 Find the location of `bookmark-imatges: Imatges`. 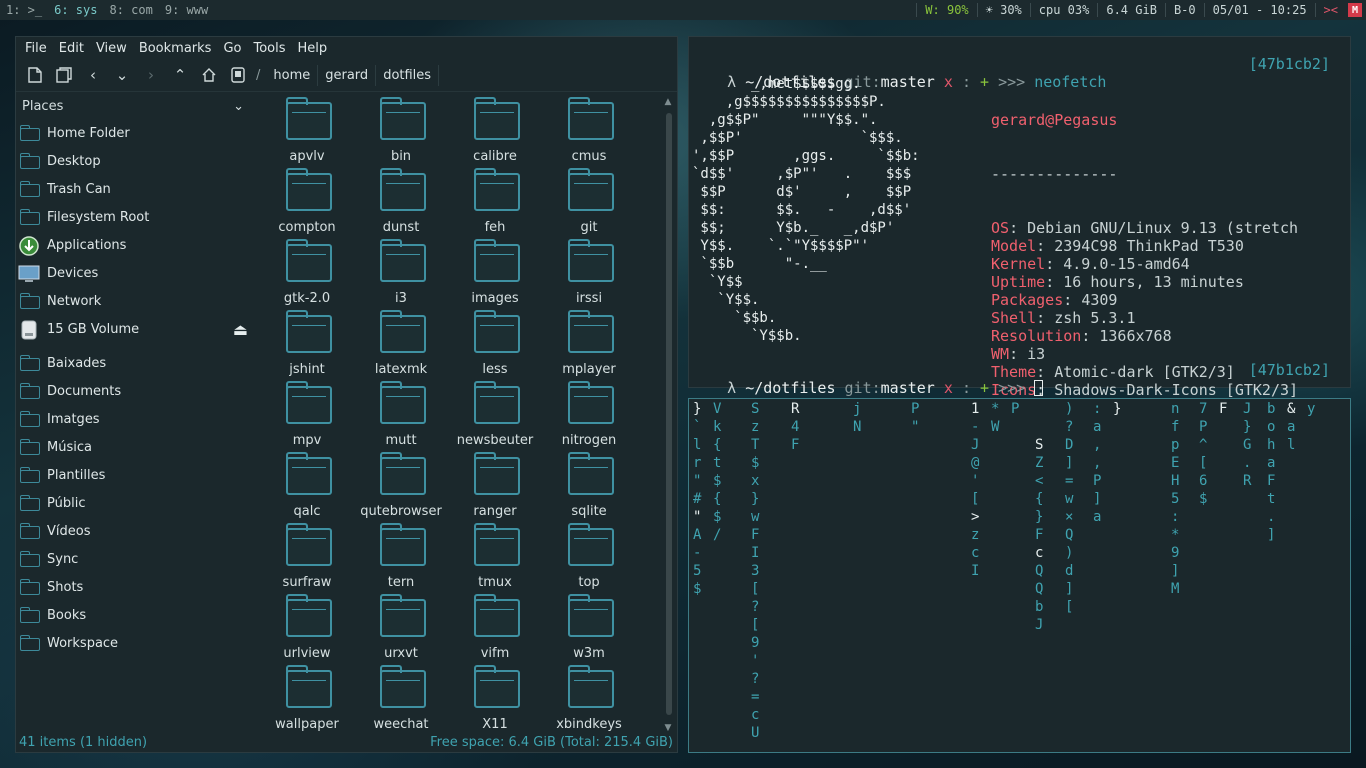

bookmark-imatges: Imatges is located at coordinates (134, 419).